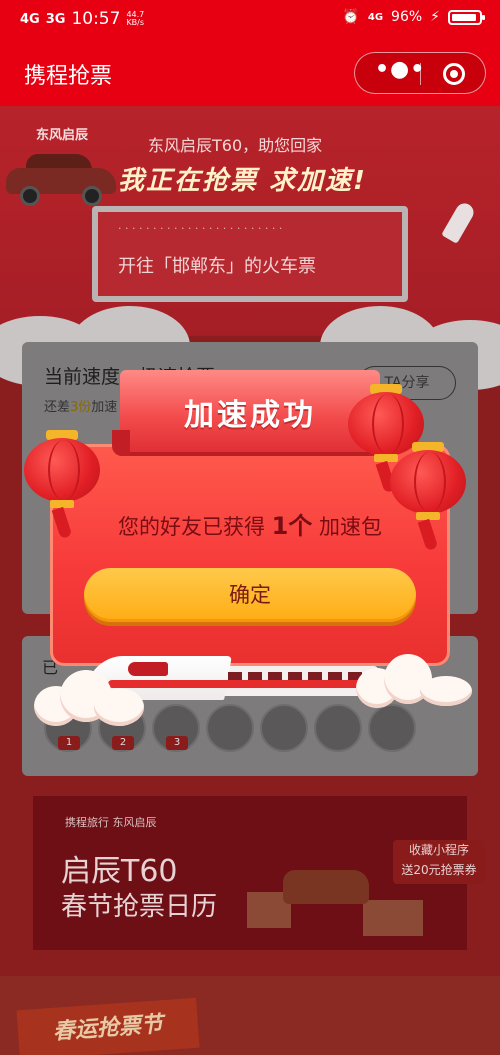 This screenshot has width=500, height=1055. What do you see at coordinates (393, 918) in the screenshot?
I see `gift-box-icon` at bounding box center [393, 918].